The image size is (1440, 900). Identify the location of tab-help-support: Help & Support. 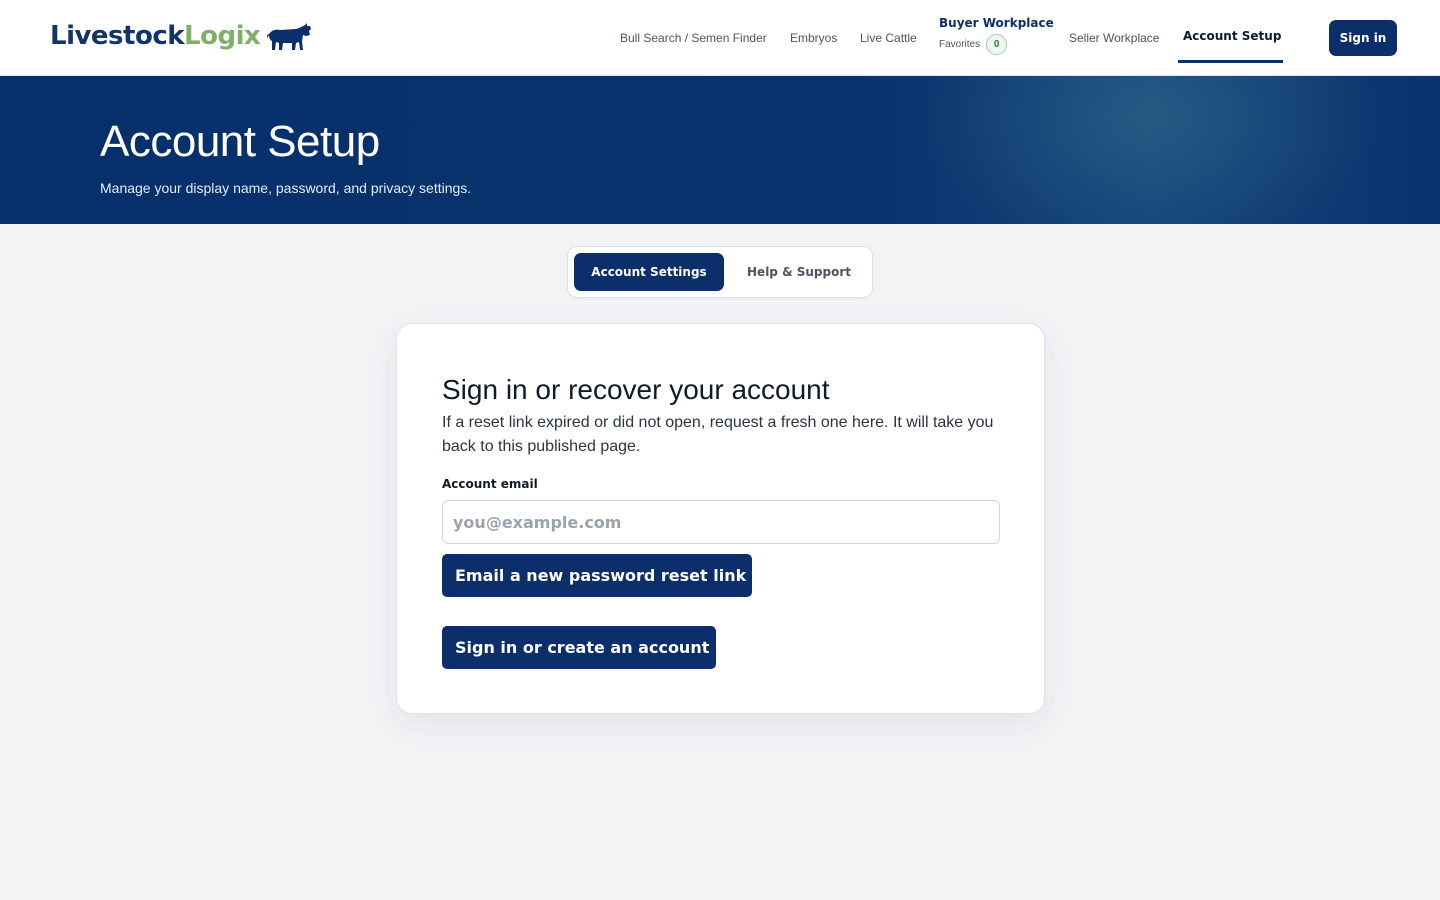
(799, 272).